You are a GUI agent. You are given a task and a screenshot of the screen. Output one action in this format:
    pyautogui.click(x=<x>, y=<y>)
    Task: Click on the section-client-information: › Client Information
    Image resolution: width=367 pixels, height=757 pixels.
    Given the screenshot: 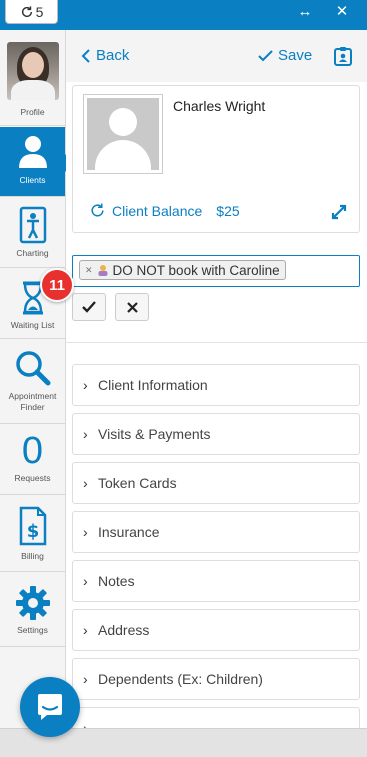 What is the action you would take?
    pyautogui.click(x=216, y=385)
    